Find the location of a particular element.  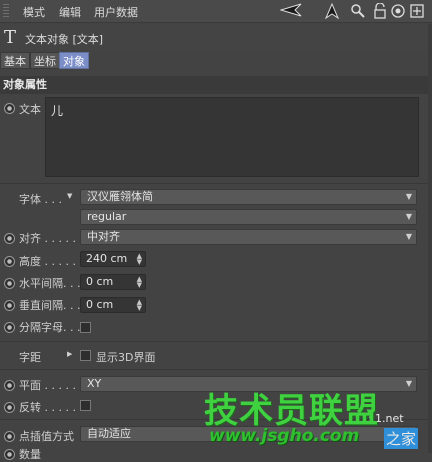

number-label: 数量 is located at coordinates (30, 454).